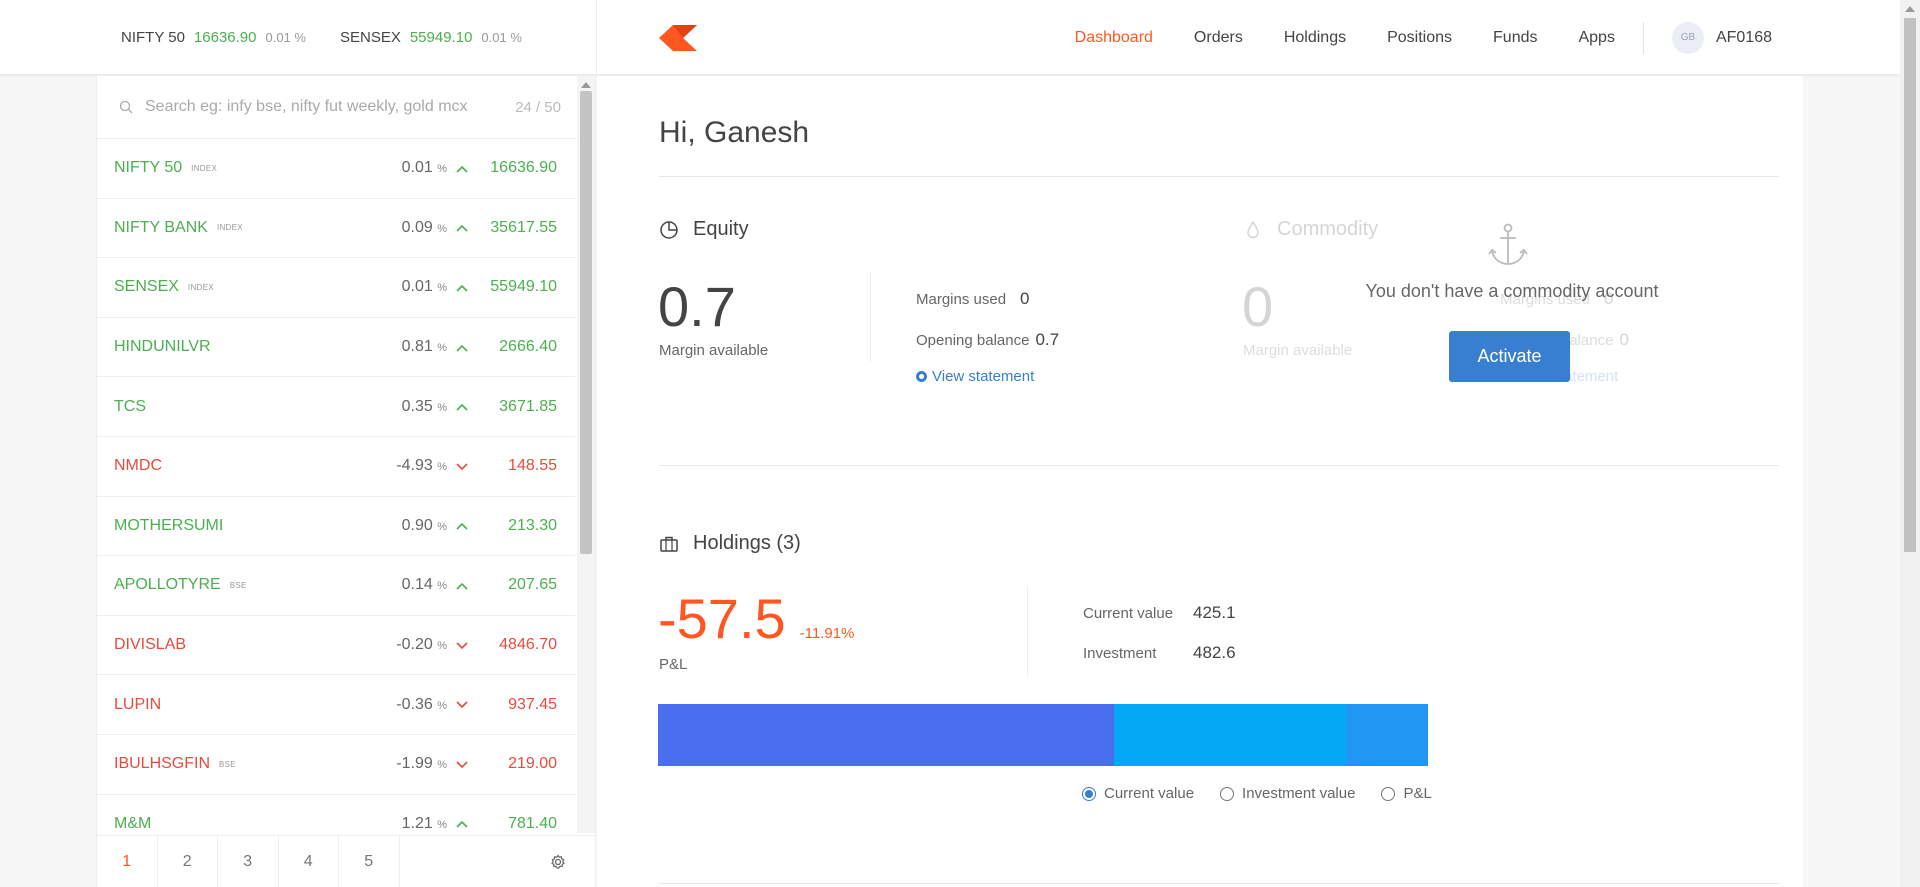  Describe the element at coordinates (417, 228) in the screenshot. I see `change-percent: 0.09 %` at that location.